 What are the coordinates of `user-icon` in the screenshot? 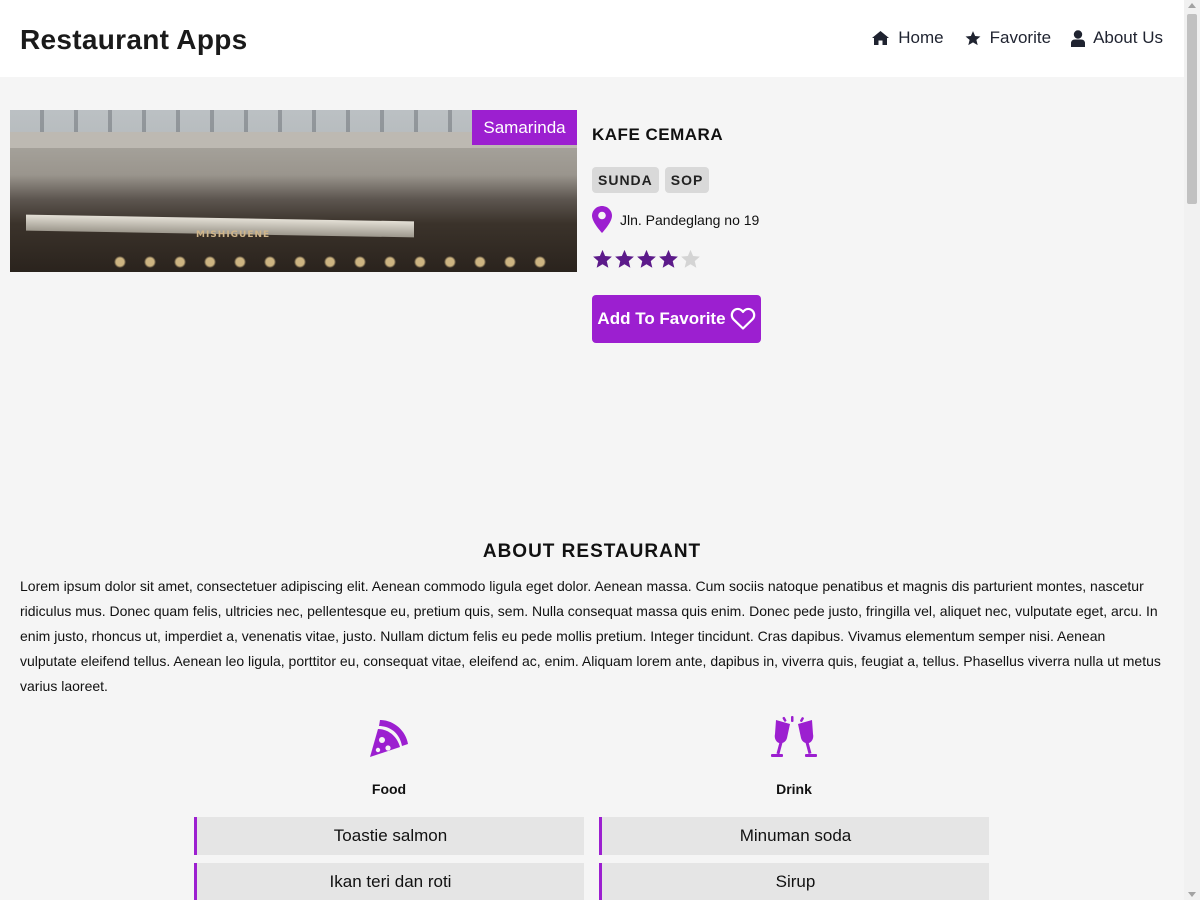 It's located at (1078, 38).